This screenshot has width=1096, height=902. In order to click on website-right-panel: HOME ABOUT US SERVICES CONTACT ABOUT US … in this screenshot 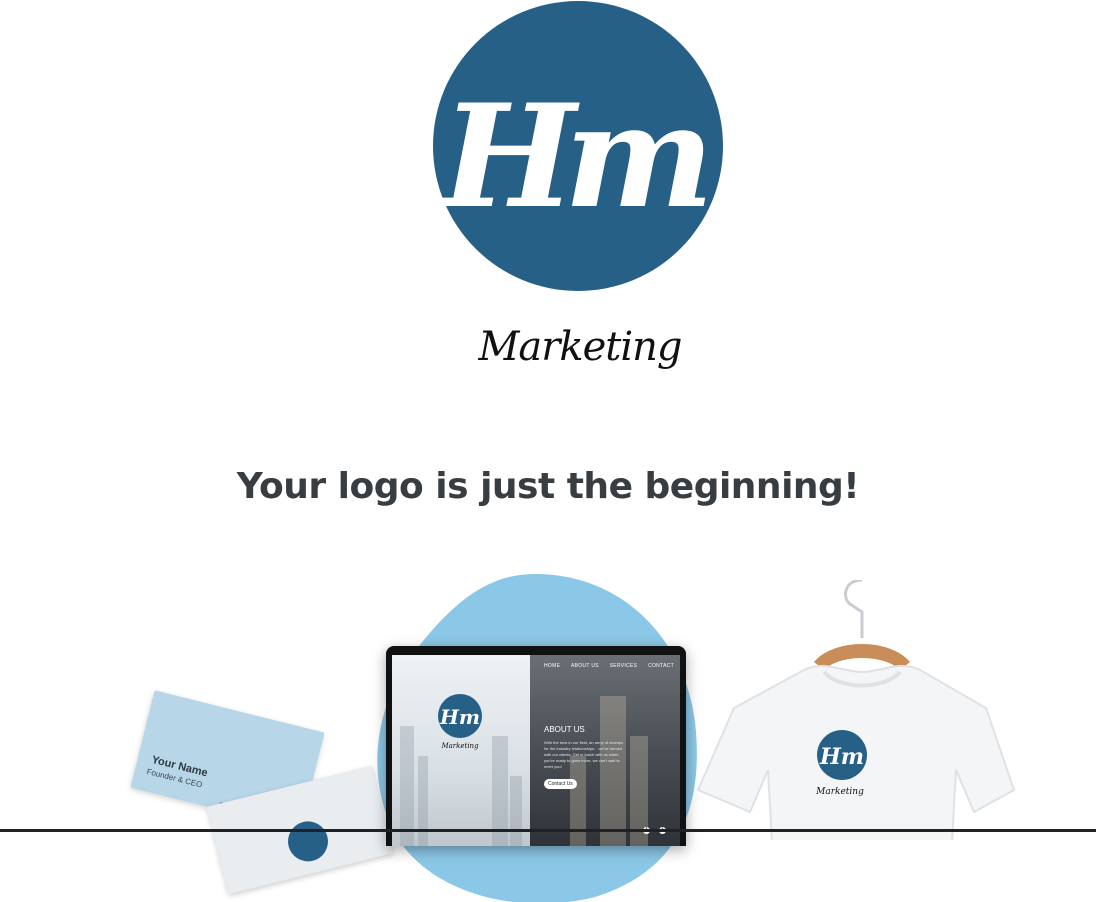, I will do `click(605, 750)`.